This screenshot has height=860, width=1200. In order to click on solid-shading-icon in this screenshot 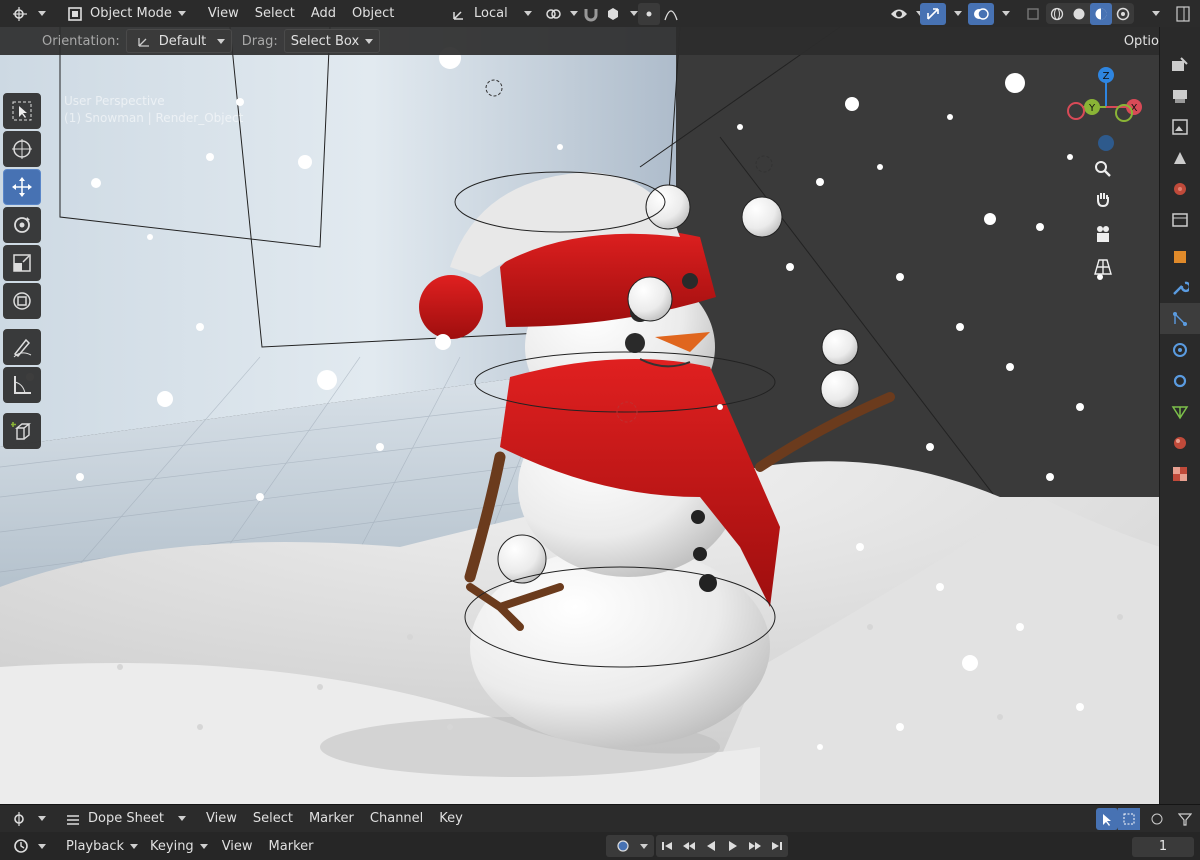, I will do `click(1079, 14)`.